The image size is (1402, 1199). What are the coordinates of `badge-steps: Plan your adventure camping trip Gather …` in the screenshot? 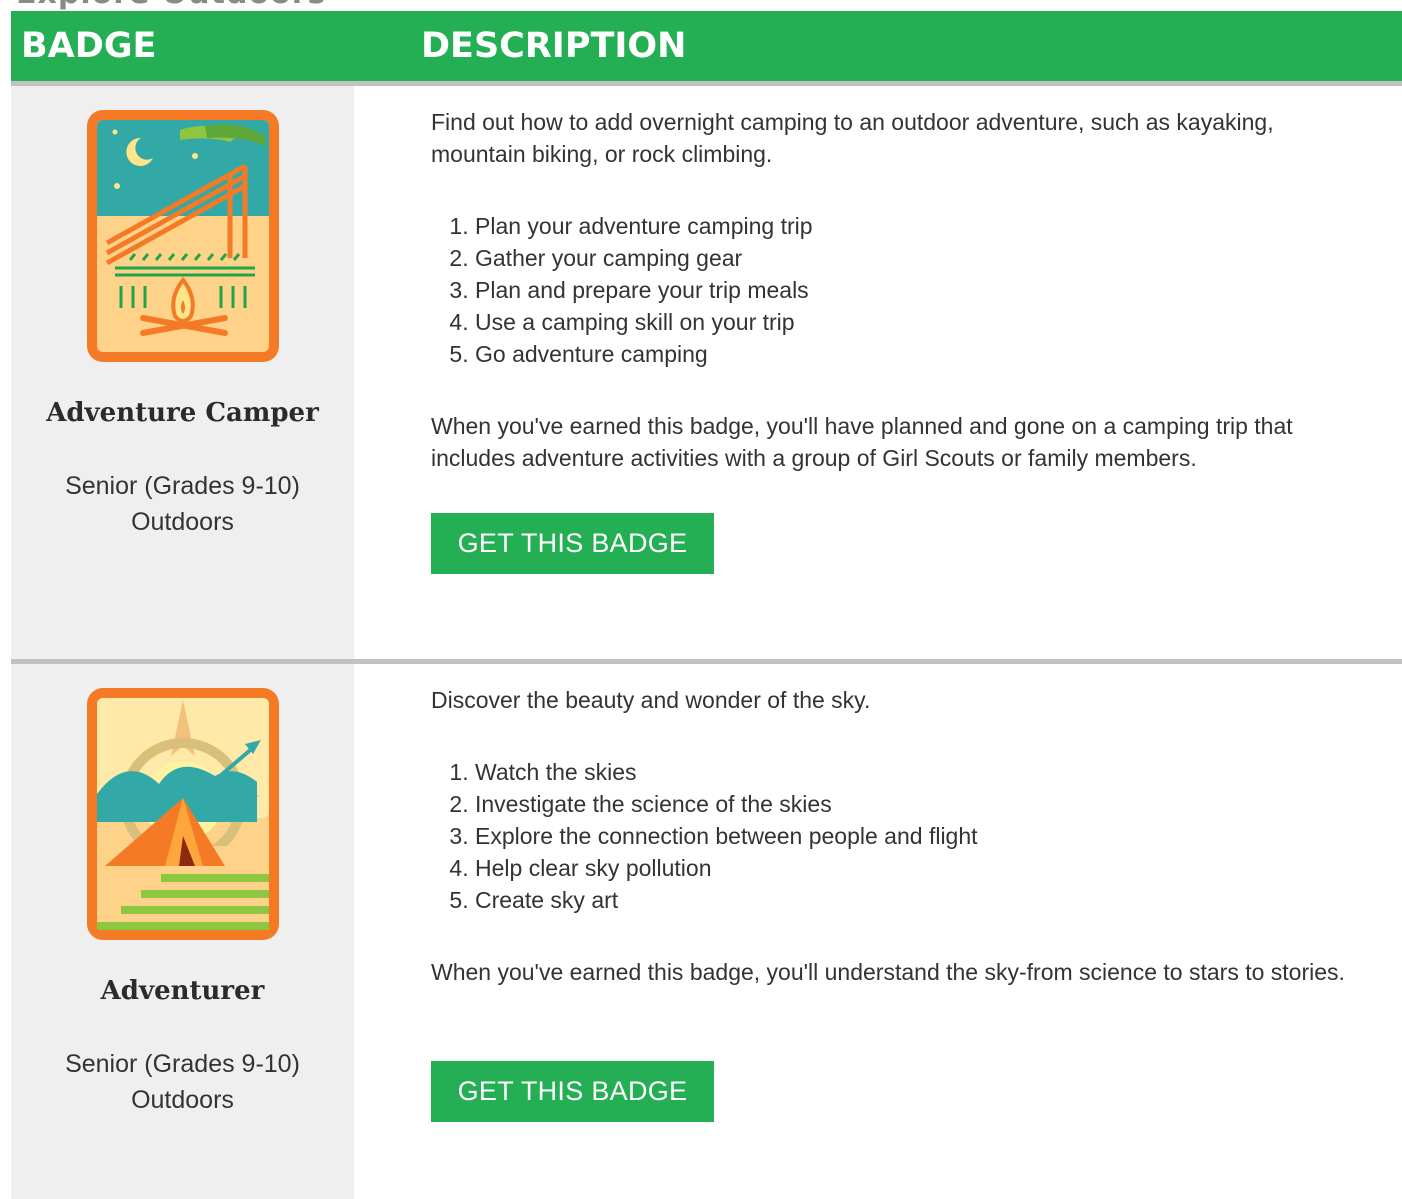 It's located at (901, 290).